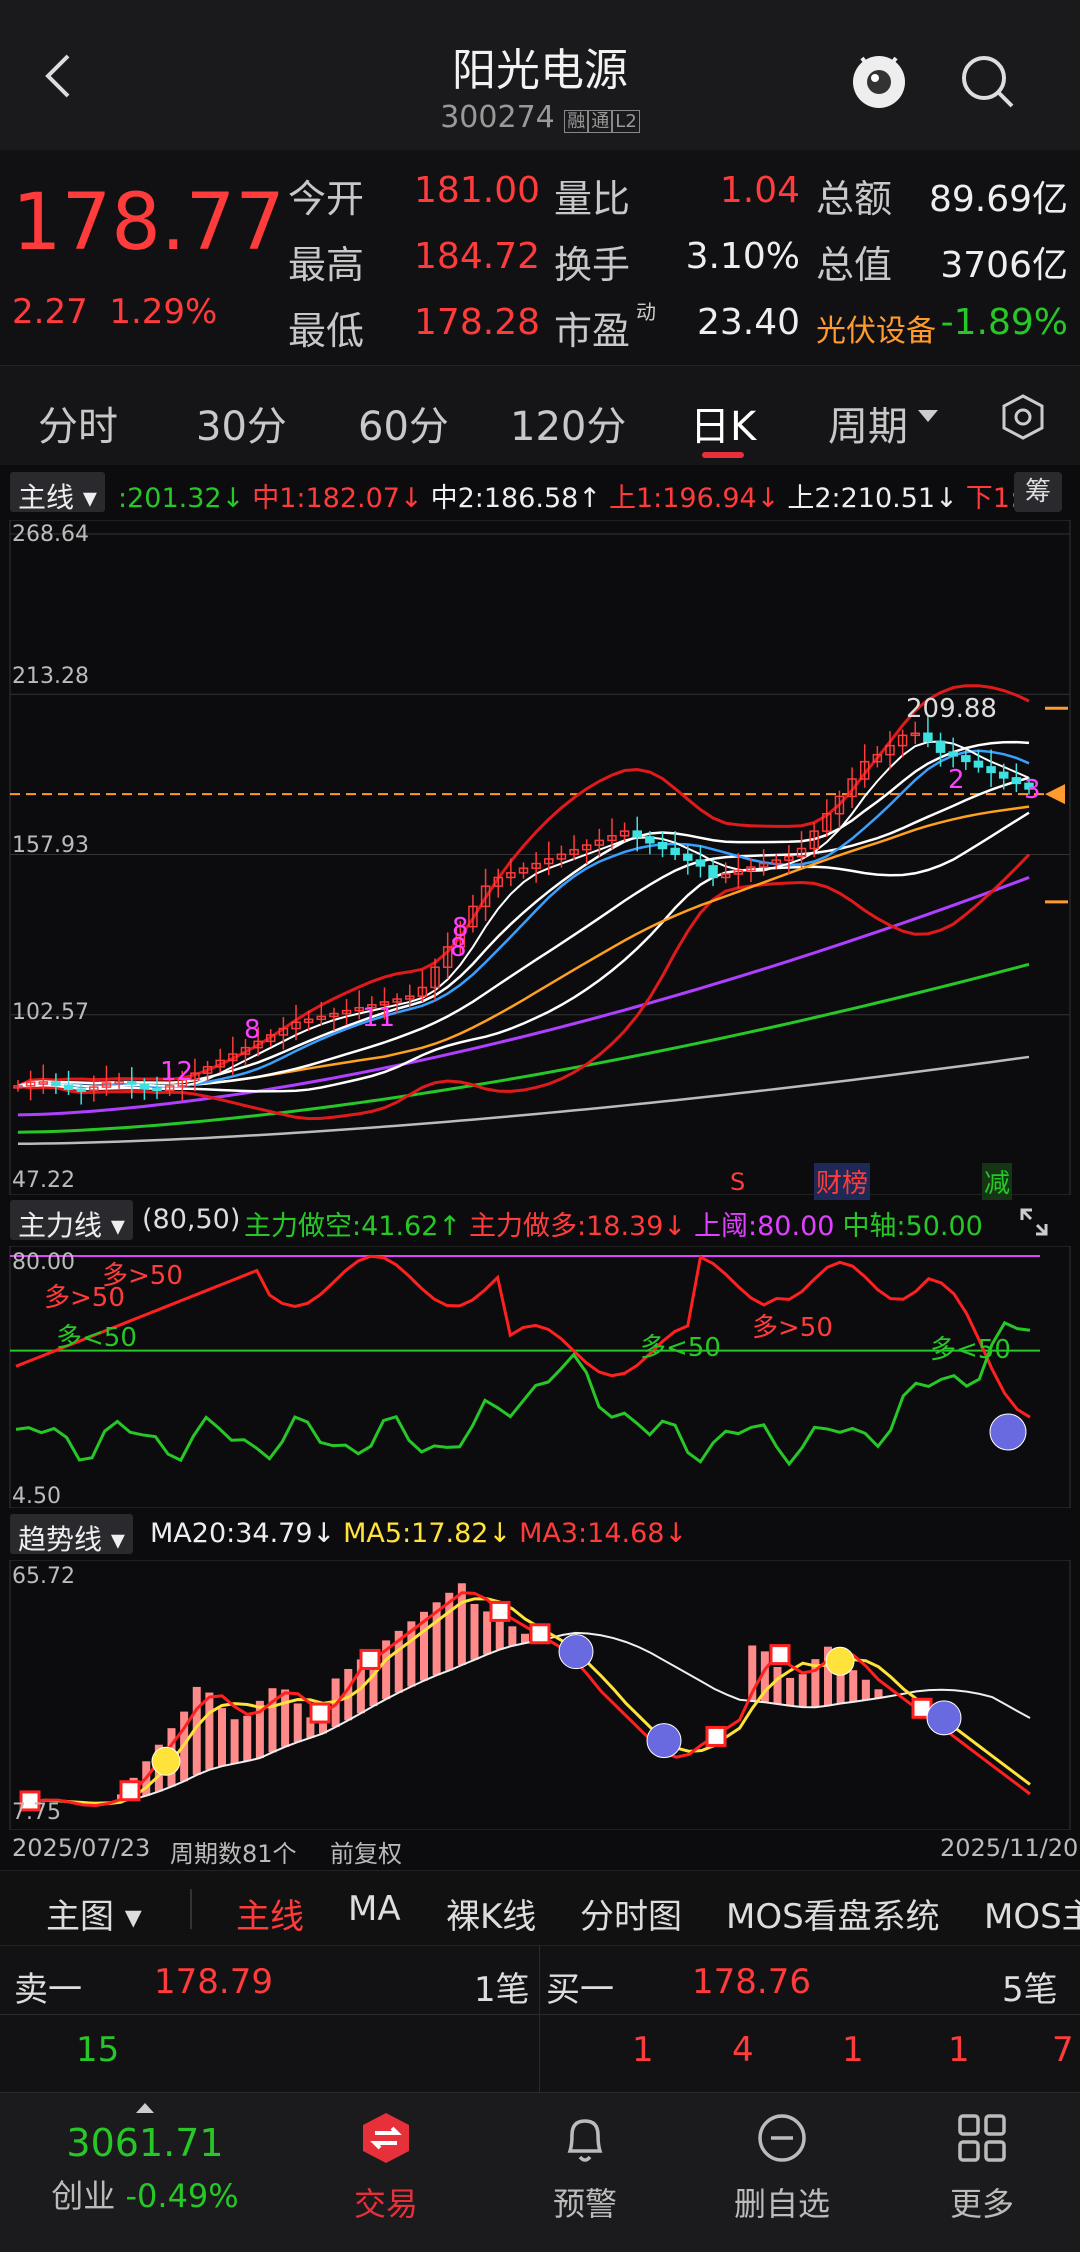 This screenshot has height=2252, width=1080. I want to click on nav-trade: 交易, so click(386, 2168).